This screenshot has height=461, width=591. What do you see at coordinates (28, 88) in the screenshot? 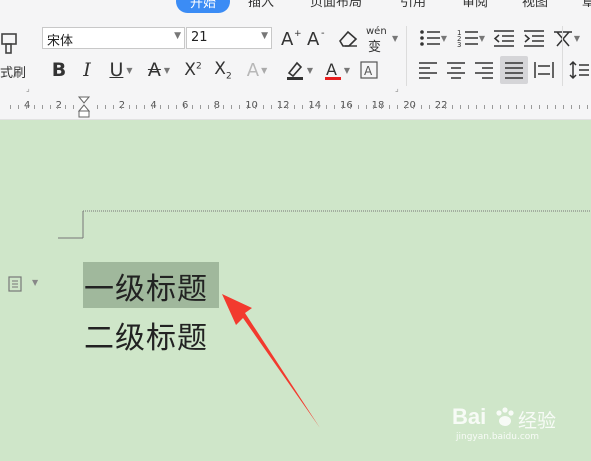
I see `font-group-launcher-icon: ⌟` at bounding box center [28, 88].